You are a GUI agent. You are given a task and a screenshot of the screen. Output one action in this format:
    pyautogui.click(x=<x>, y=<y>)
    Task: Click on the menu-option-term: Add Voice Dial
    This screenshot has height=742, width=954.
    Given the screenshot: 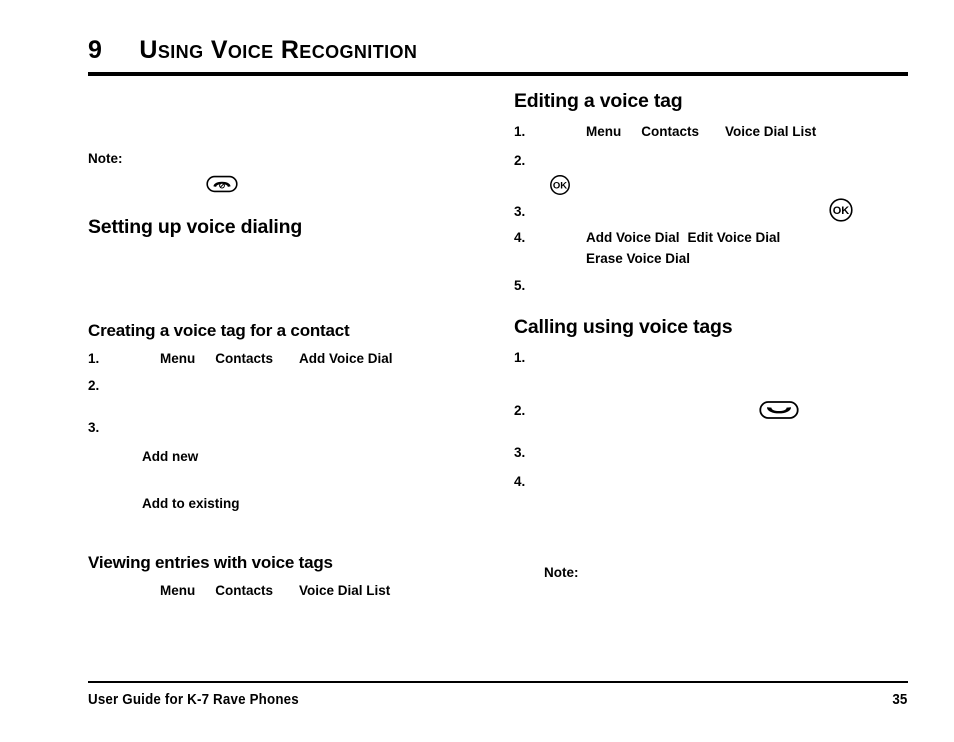 What is the action you would take?
    pyautogui.click(x=633, y=237)
    